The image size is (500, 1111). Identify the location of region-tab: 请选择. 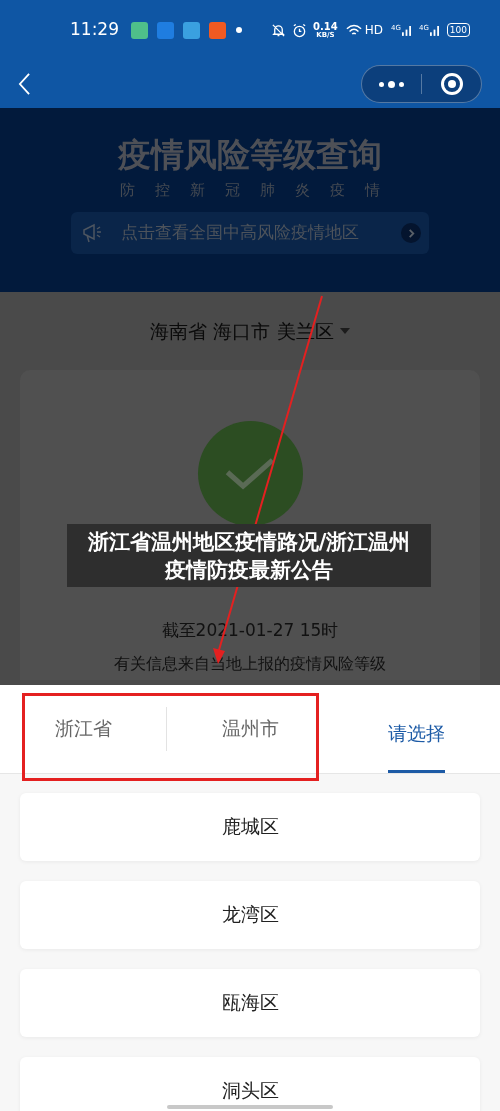
(417, 731).